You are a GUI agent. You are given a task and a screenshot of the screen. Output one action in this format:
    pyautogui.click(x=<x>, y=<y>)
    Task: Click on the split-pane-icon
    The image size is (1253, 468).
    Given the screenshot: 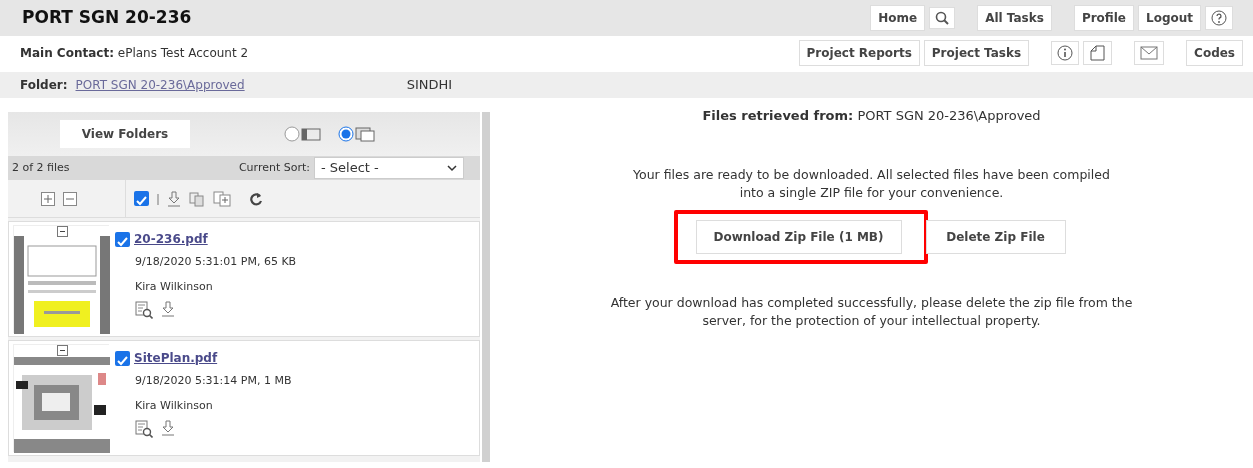 What is the action you would take?
    pyautogui.click(x=365, y=134)
    